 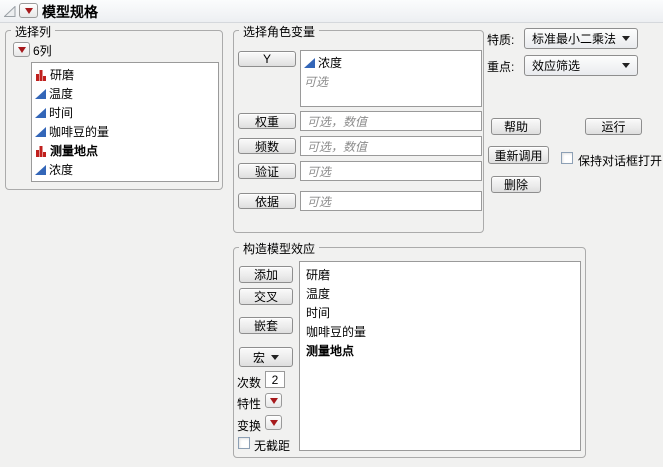 I want to click on report-title-bar: 模型规格, so click(x=331, y=11).